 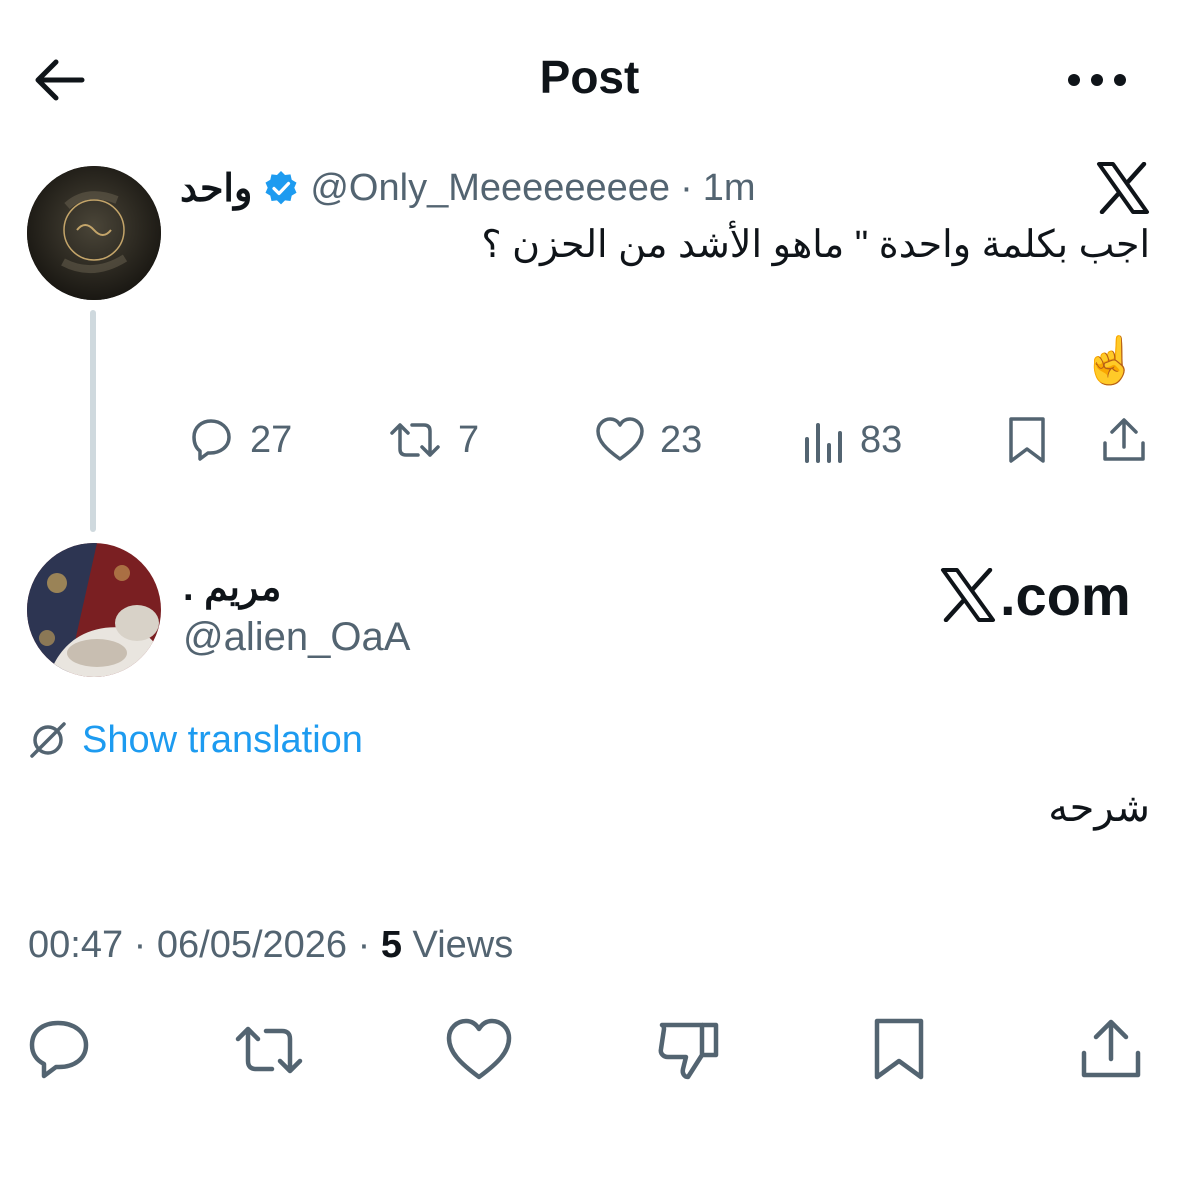 I want to click on reply-author-handle: @alien_OaA, so click(x=296, y=637).